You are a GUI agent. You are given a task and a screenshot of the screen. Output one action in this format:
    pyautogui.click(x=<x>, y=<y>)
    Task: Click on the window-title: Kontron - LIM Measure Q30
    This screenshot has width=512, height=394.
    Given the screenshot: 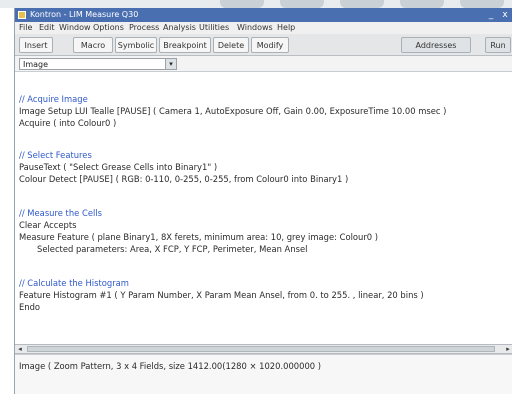 What is the action you would take?
    pyautogui.click(x=84, y=14)
    